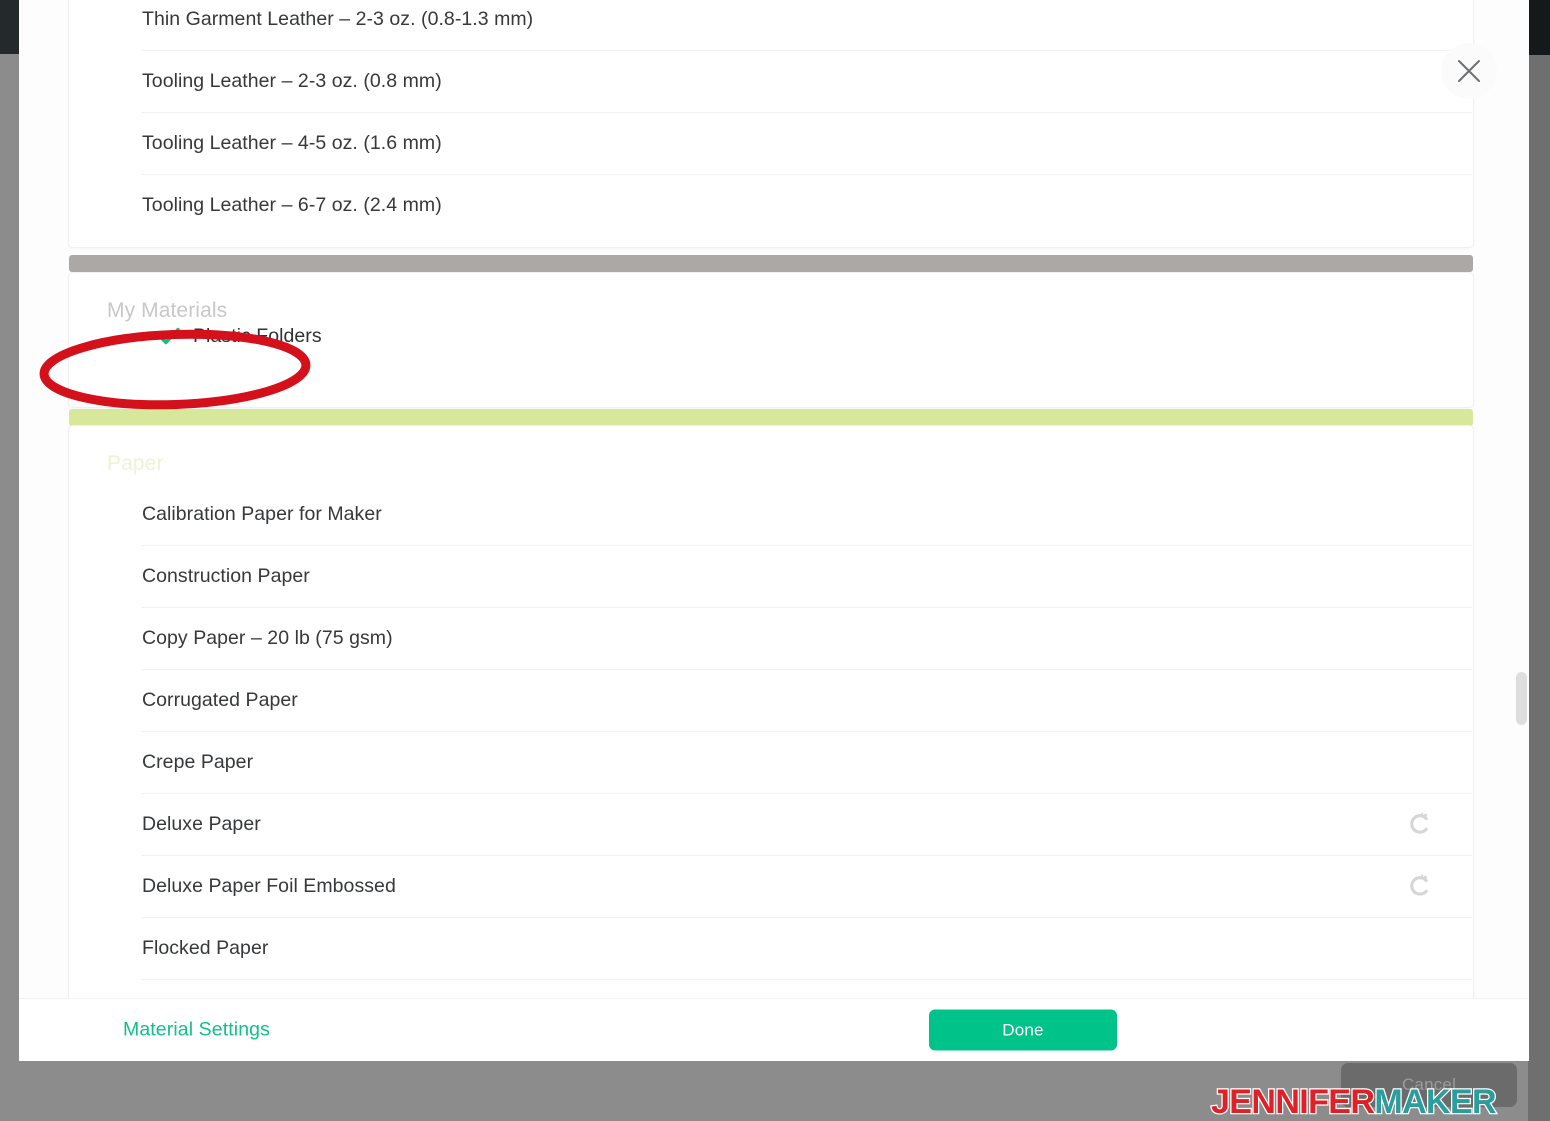  I want to click on list-item: Tooling Leather – 2-3 oz. (0.8 mm), so click(771, 81).